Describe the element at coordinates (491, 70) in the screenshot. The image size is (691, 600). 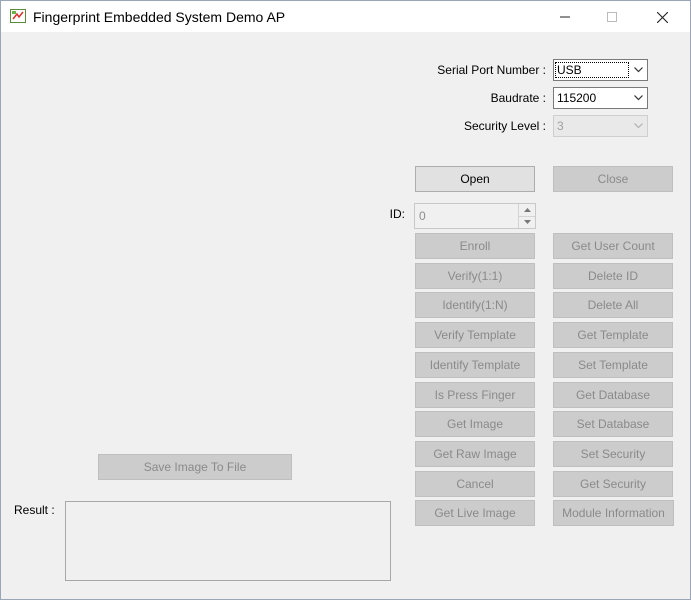
I see `serial-port-label: Serial Port Number :` at that location.